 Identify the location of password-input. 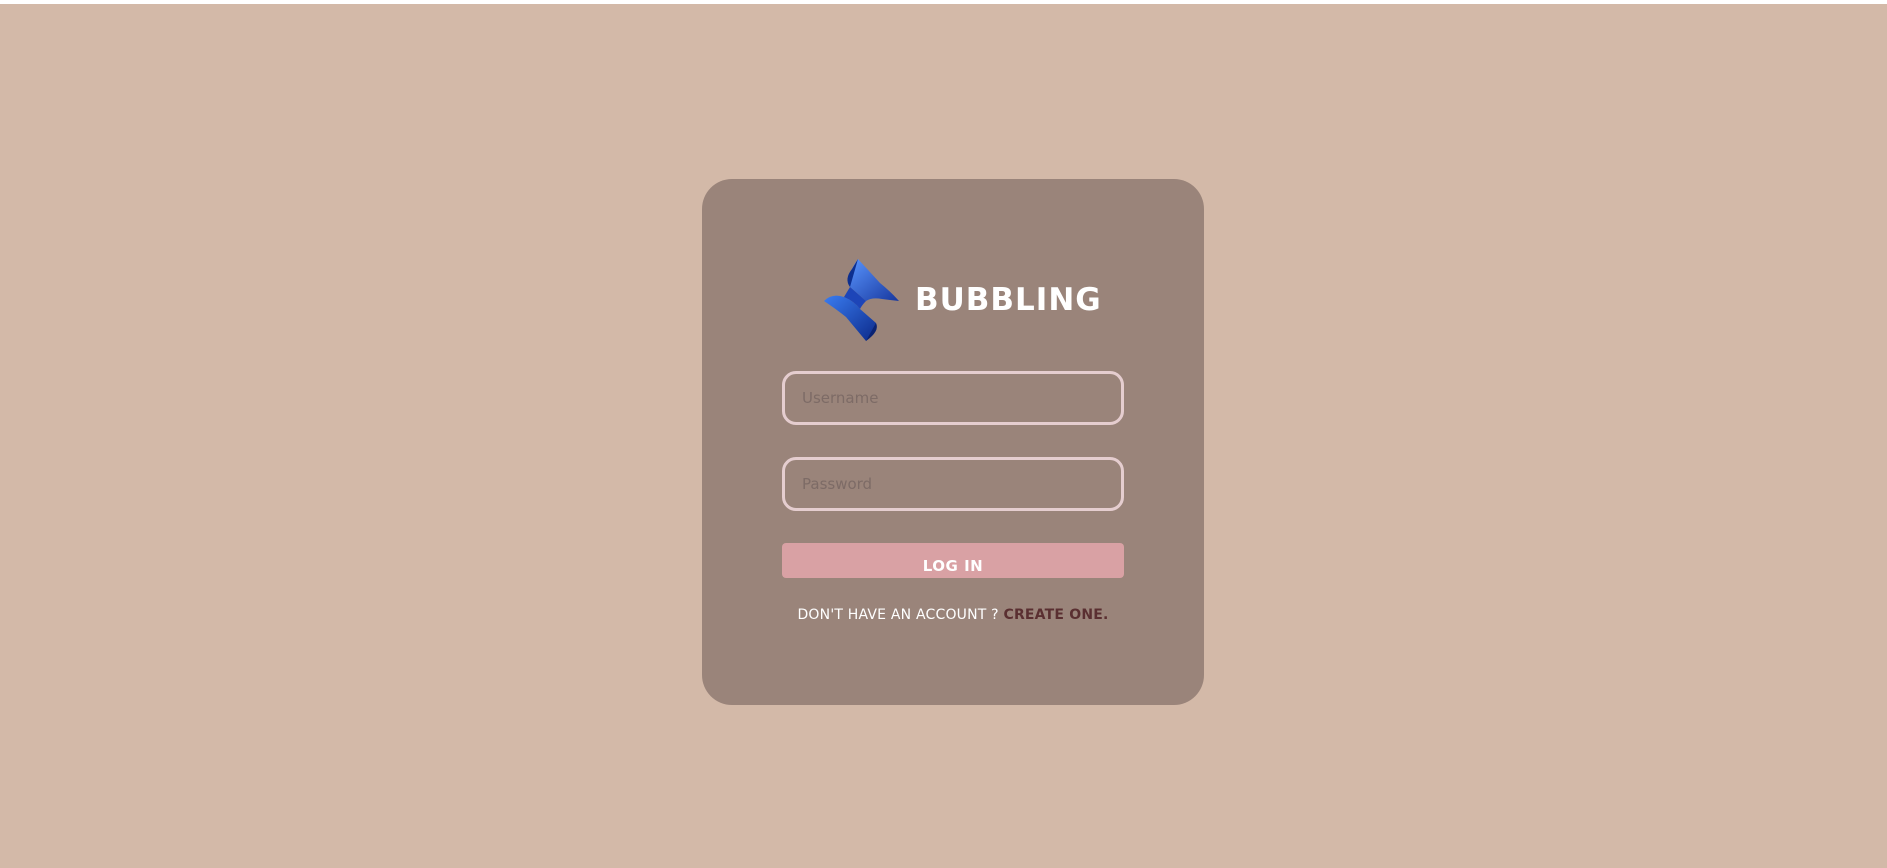
(953, 484).